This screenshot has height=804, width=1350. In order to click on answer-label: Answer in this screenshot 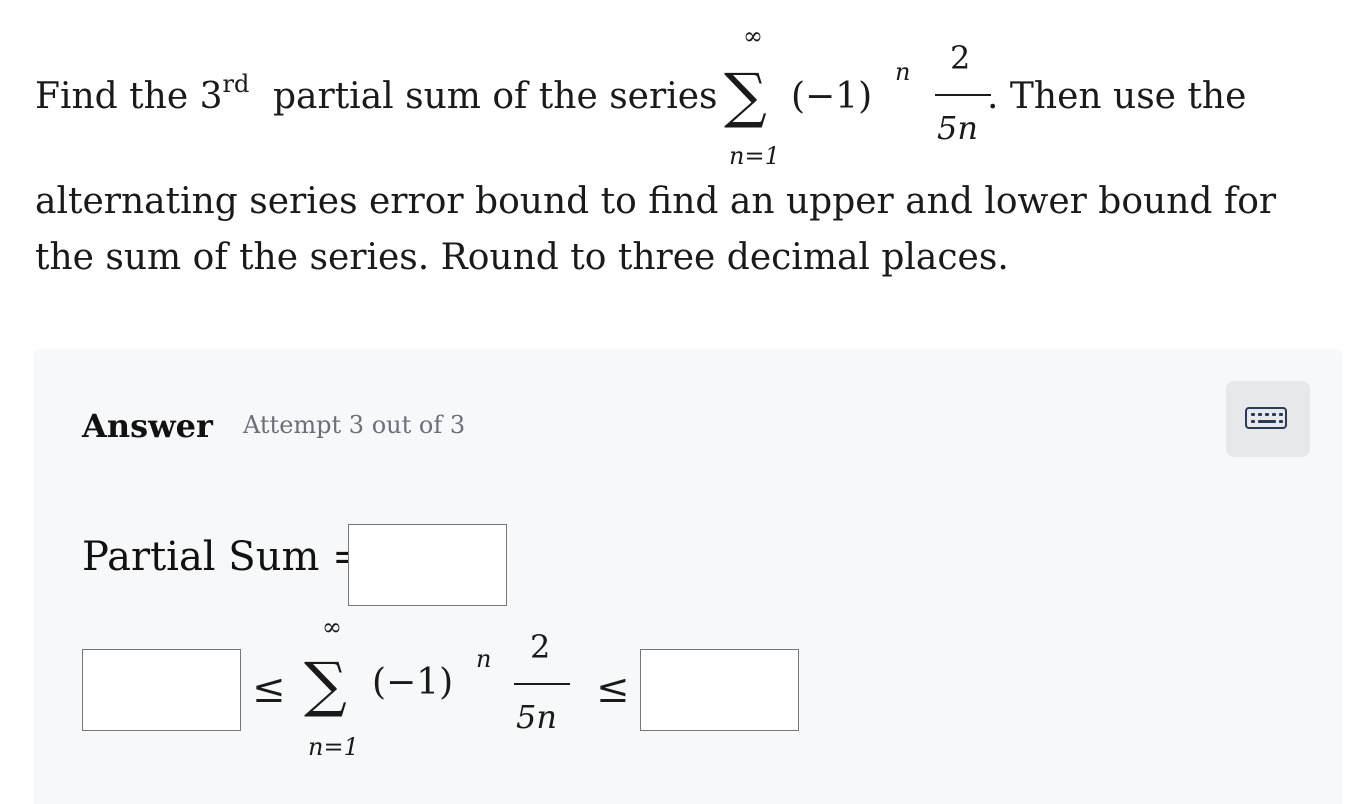, I will do `click(147, 426)`.